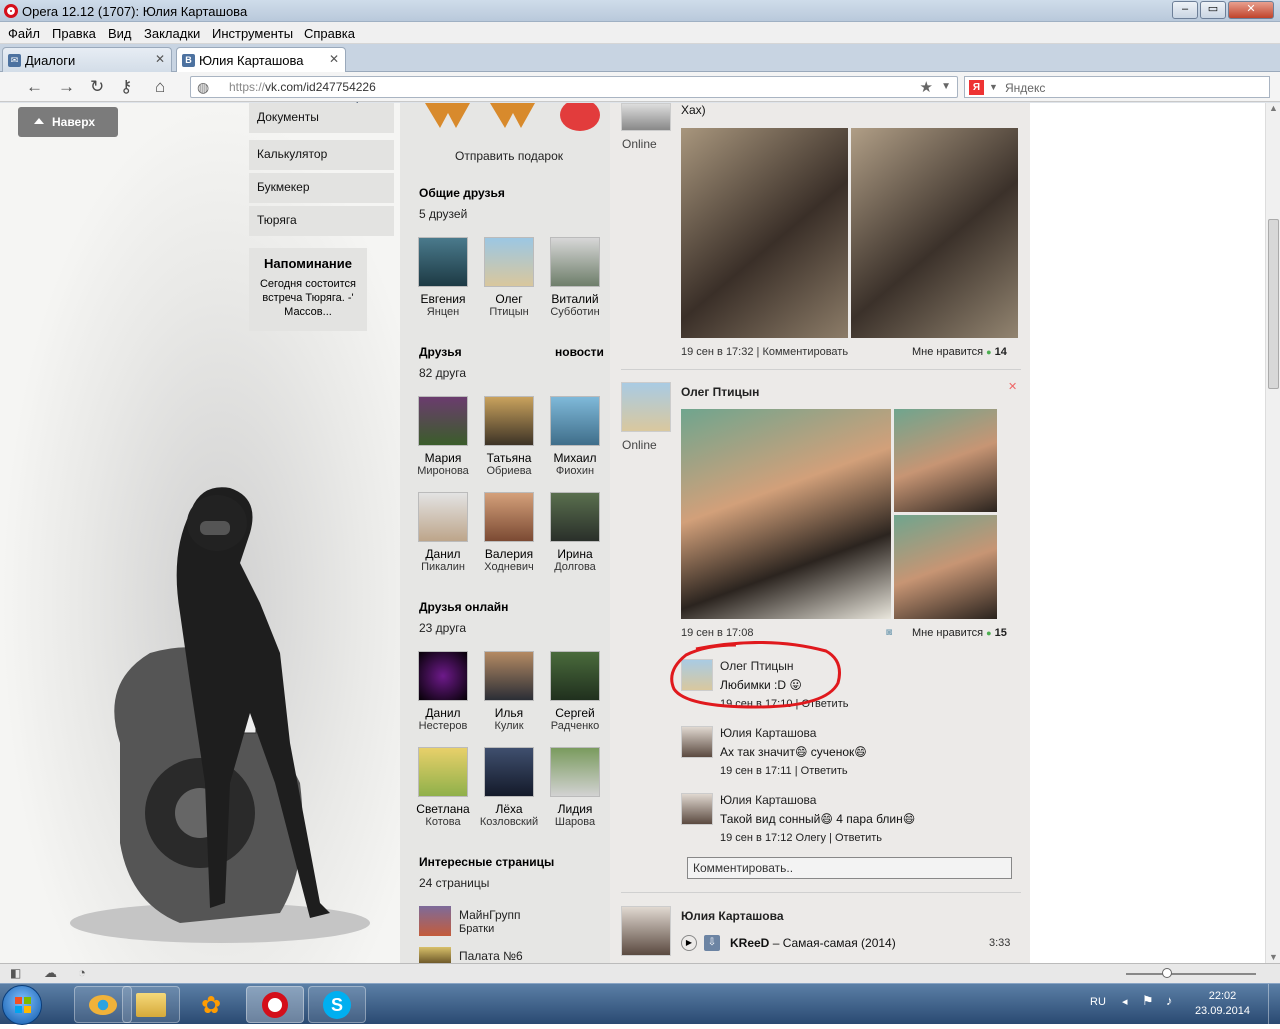 The image size is (1280, 1029). Describe the element at coordinates (275, 1004) in the screenshot. I see `taskbar-app-opera` at that location.